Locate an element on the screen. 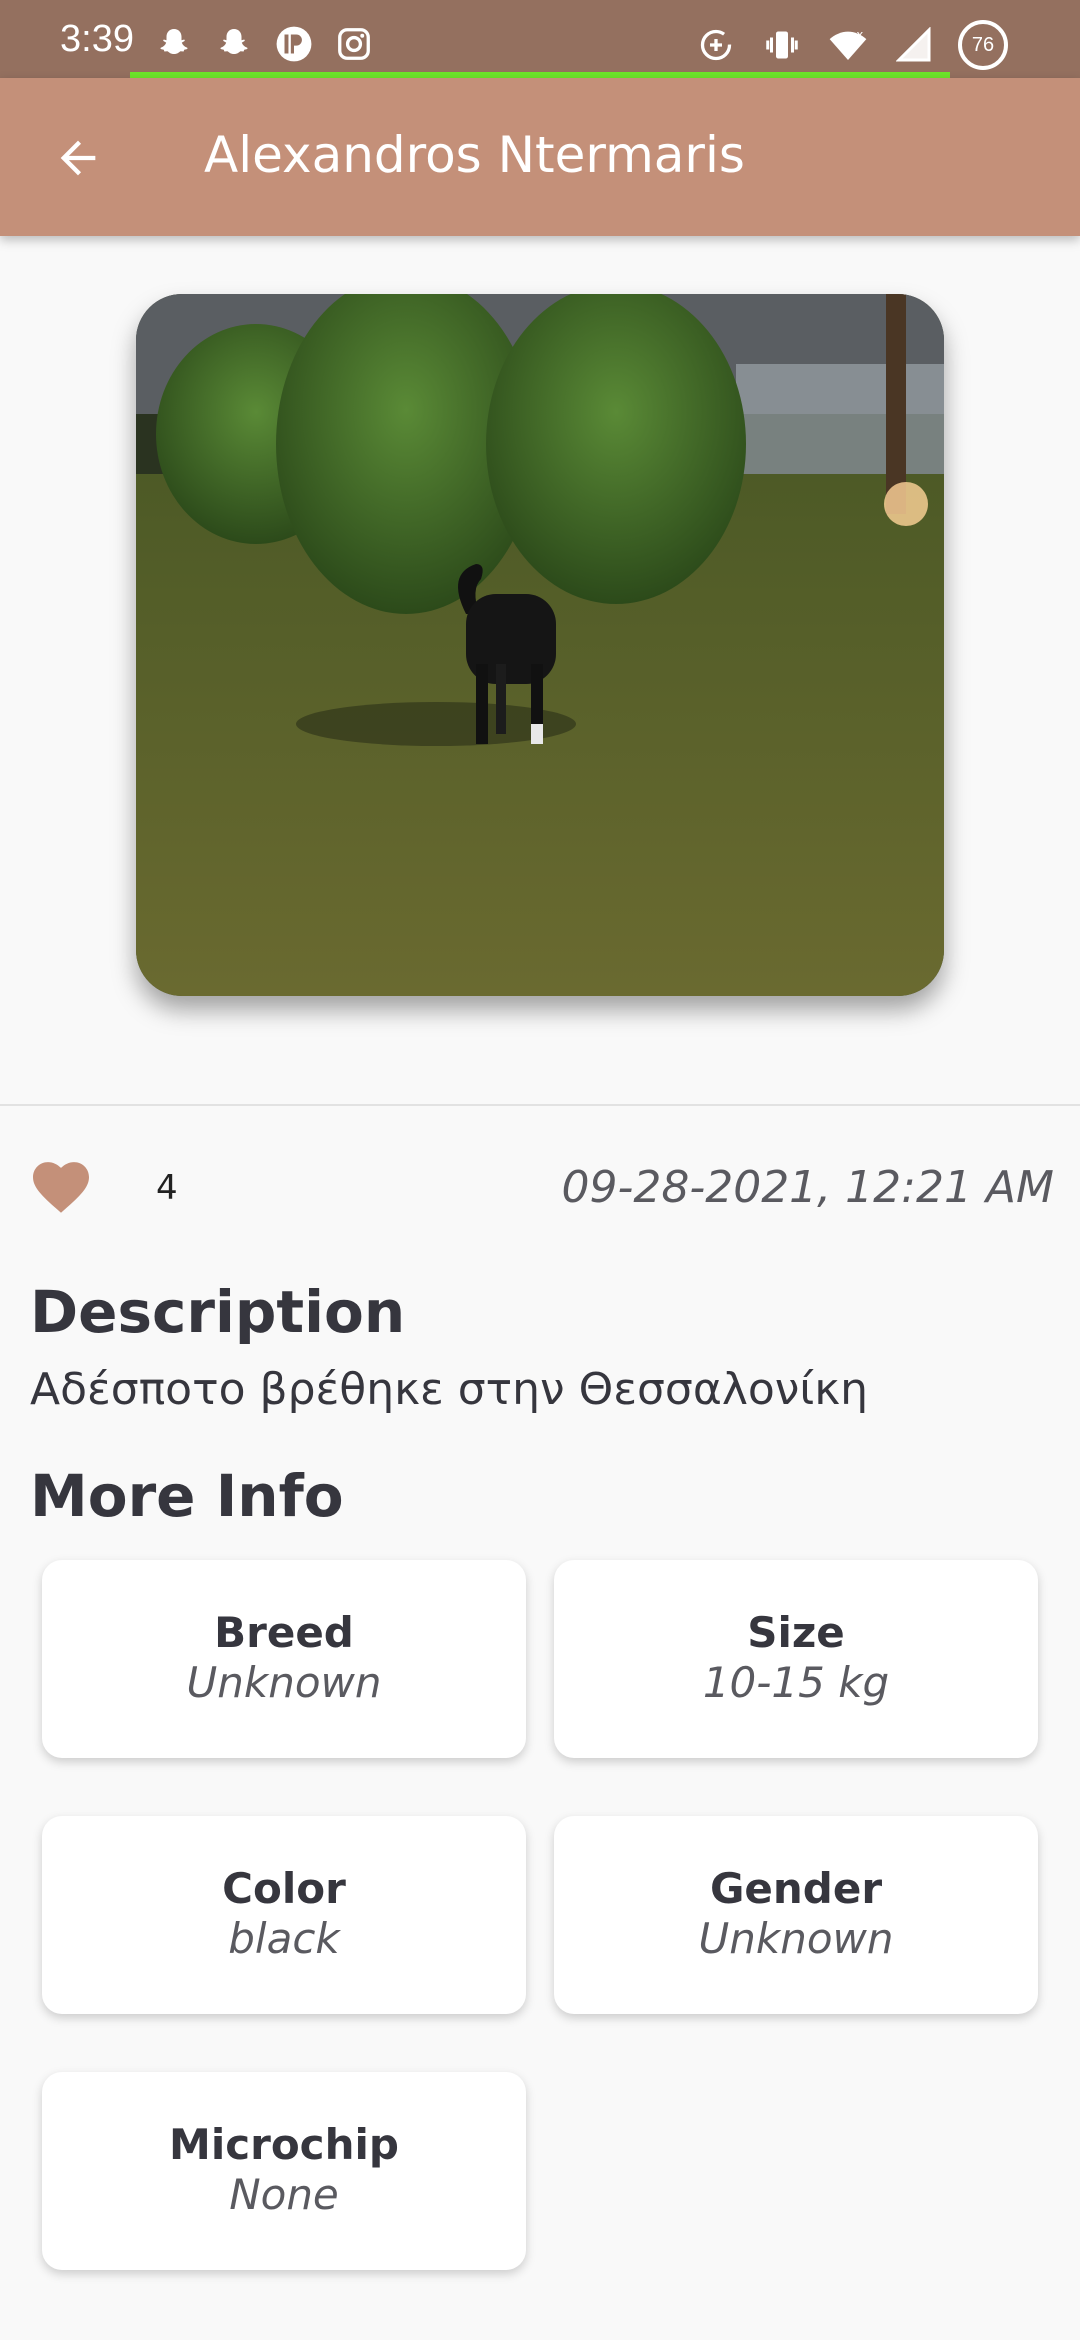 This screenshot has width=1080, height=2340. wifi-icon: x is located at coordinates (848, 45).